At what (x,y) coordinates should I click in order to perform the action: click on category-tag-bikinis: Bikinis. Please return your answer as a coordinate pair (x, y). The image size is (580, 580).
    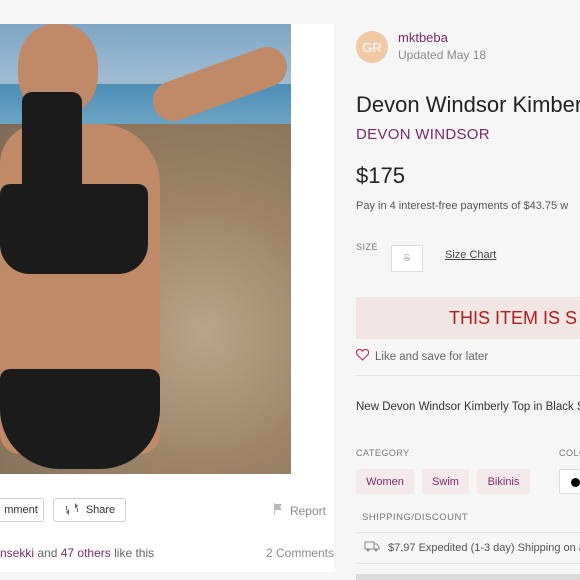
    Looking at the image, I should click on (503, 481).